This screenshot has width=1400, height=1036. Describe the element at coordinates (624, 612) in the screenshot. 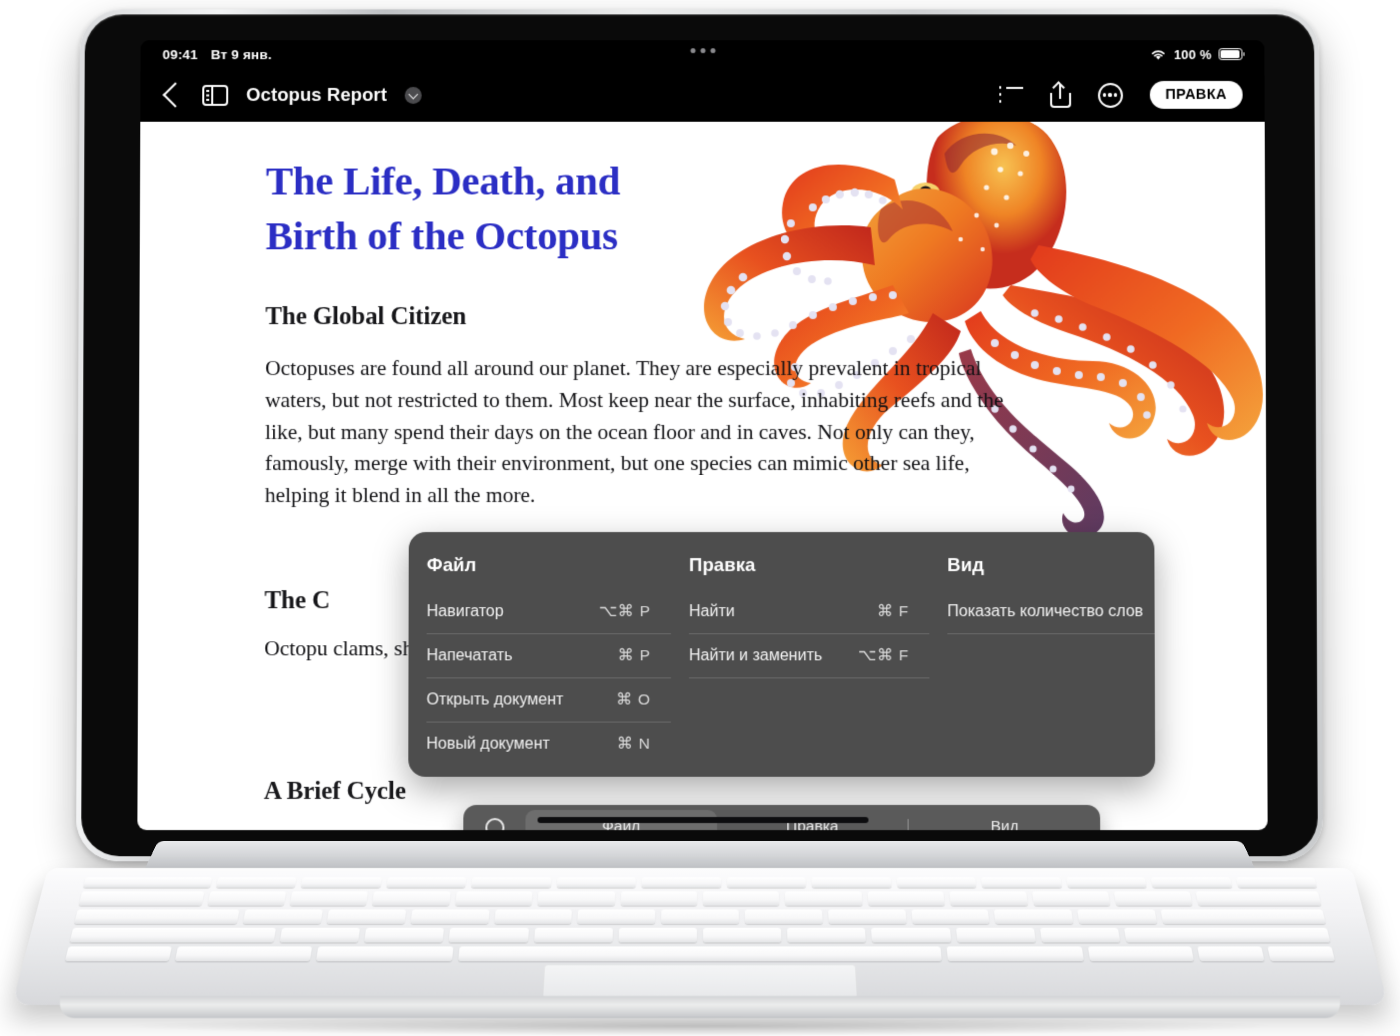

I see `shortcut-keys: ⌥⌘ P` at that location.